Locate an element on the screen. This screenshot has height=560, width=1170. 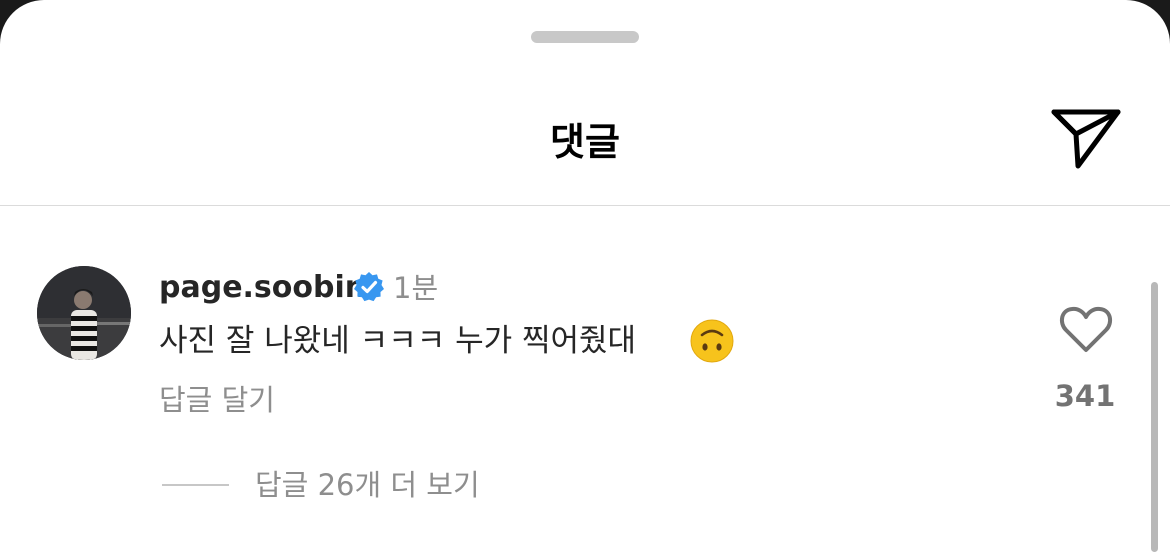
comment-username: page.soobin is located at coordinates (262, 288).